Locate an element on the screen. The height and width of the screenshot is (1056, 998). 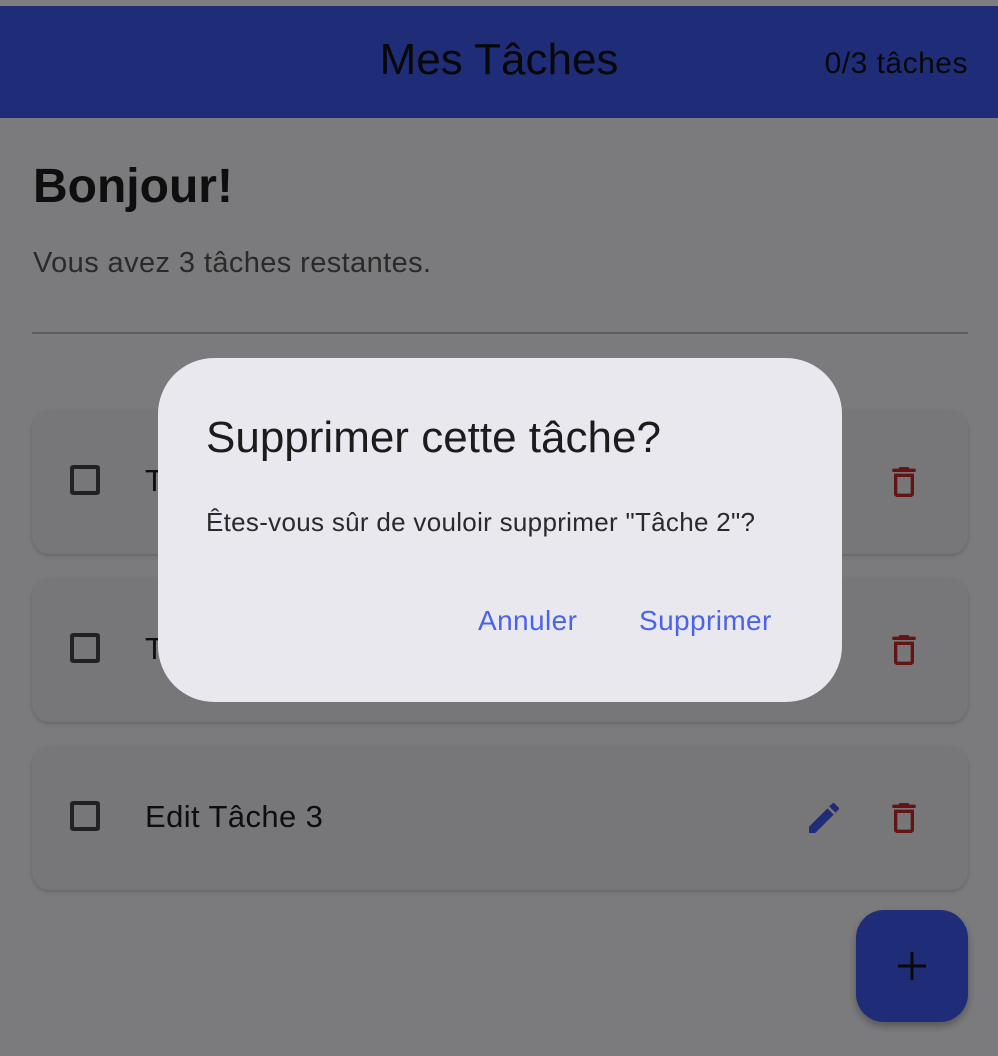
cancel-button: Annuler is located at coordinates (527, 621).